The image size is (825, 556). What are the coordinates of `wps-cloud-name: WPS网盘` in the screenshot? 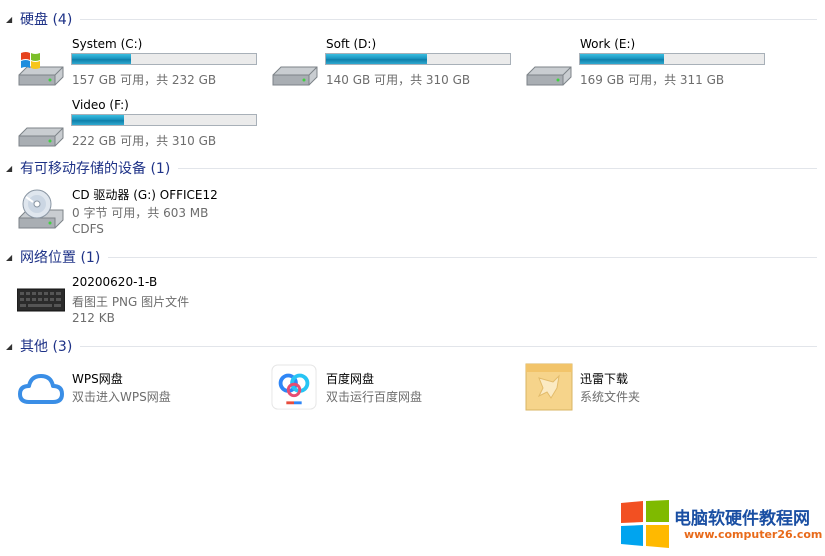 It's located at (97, 379).